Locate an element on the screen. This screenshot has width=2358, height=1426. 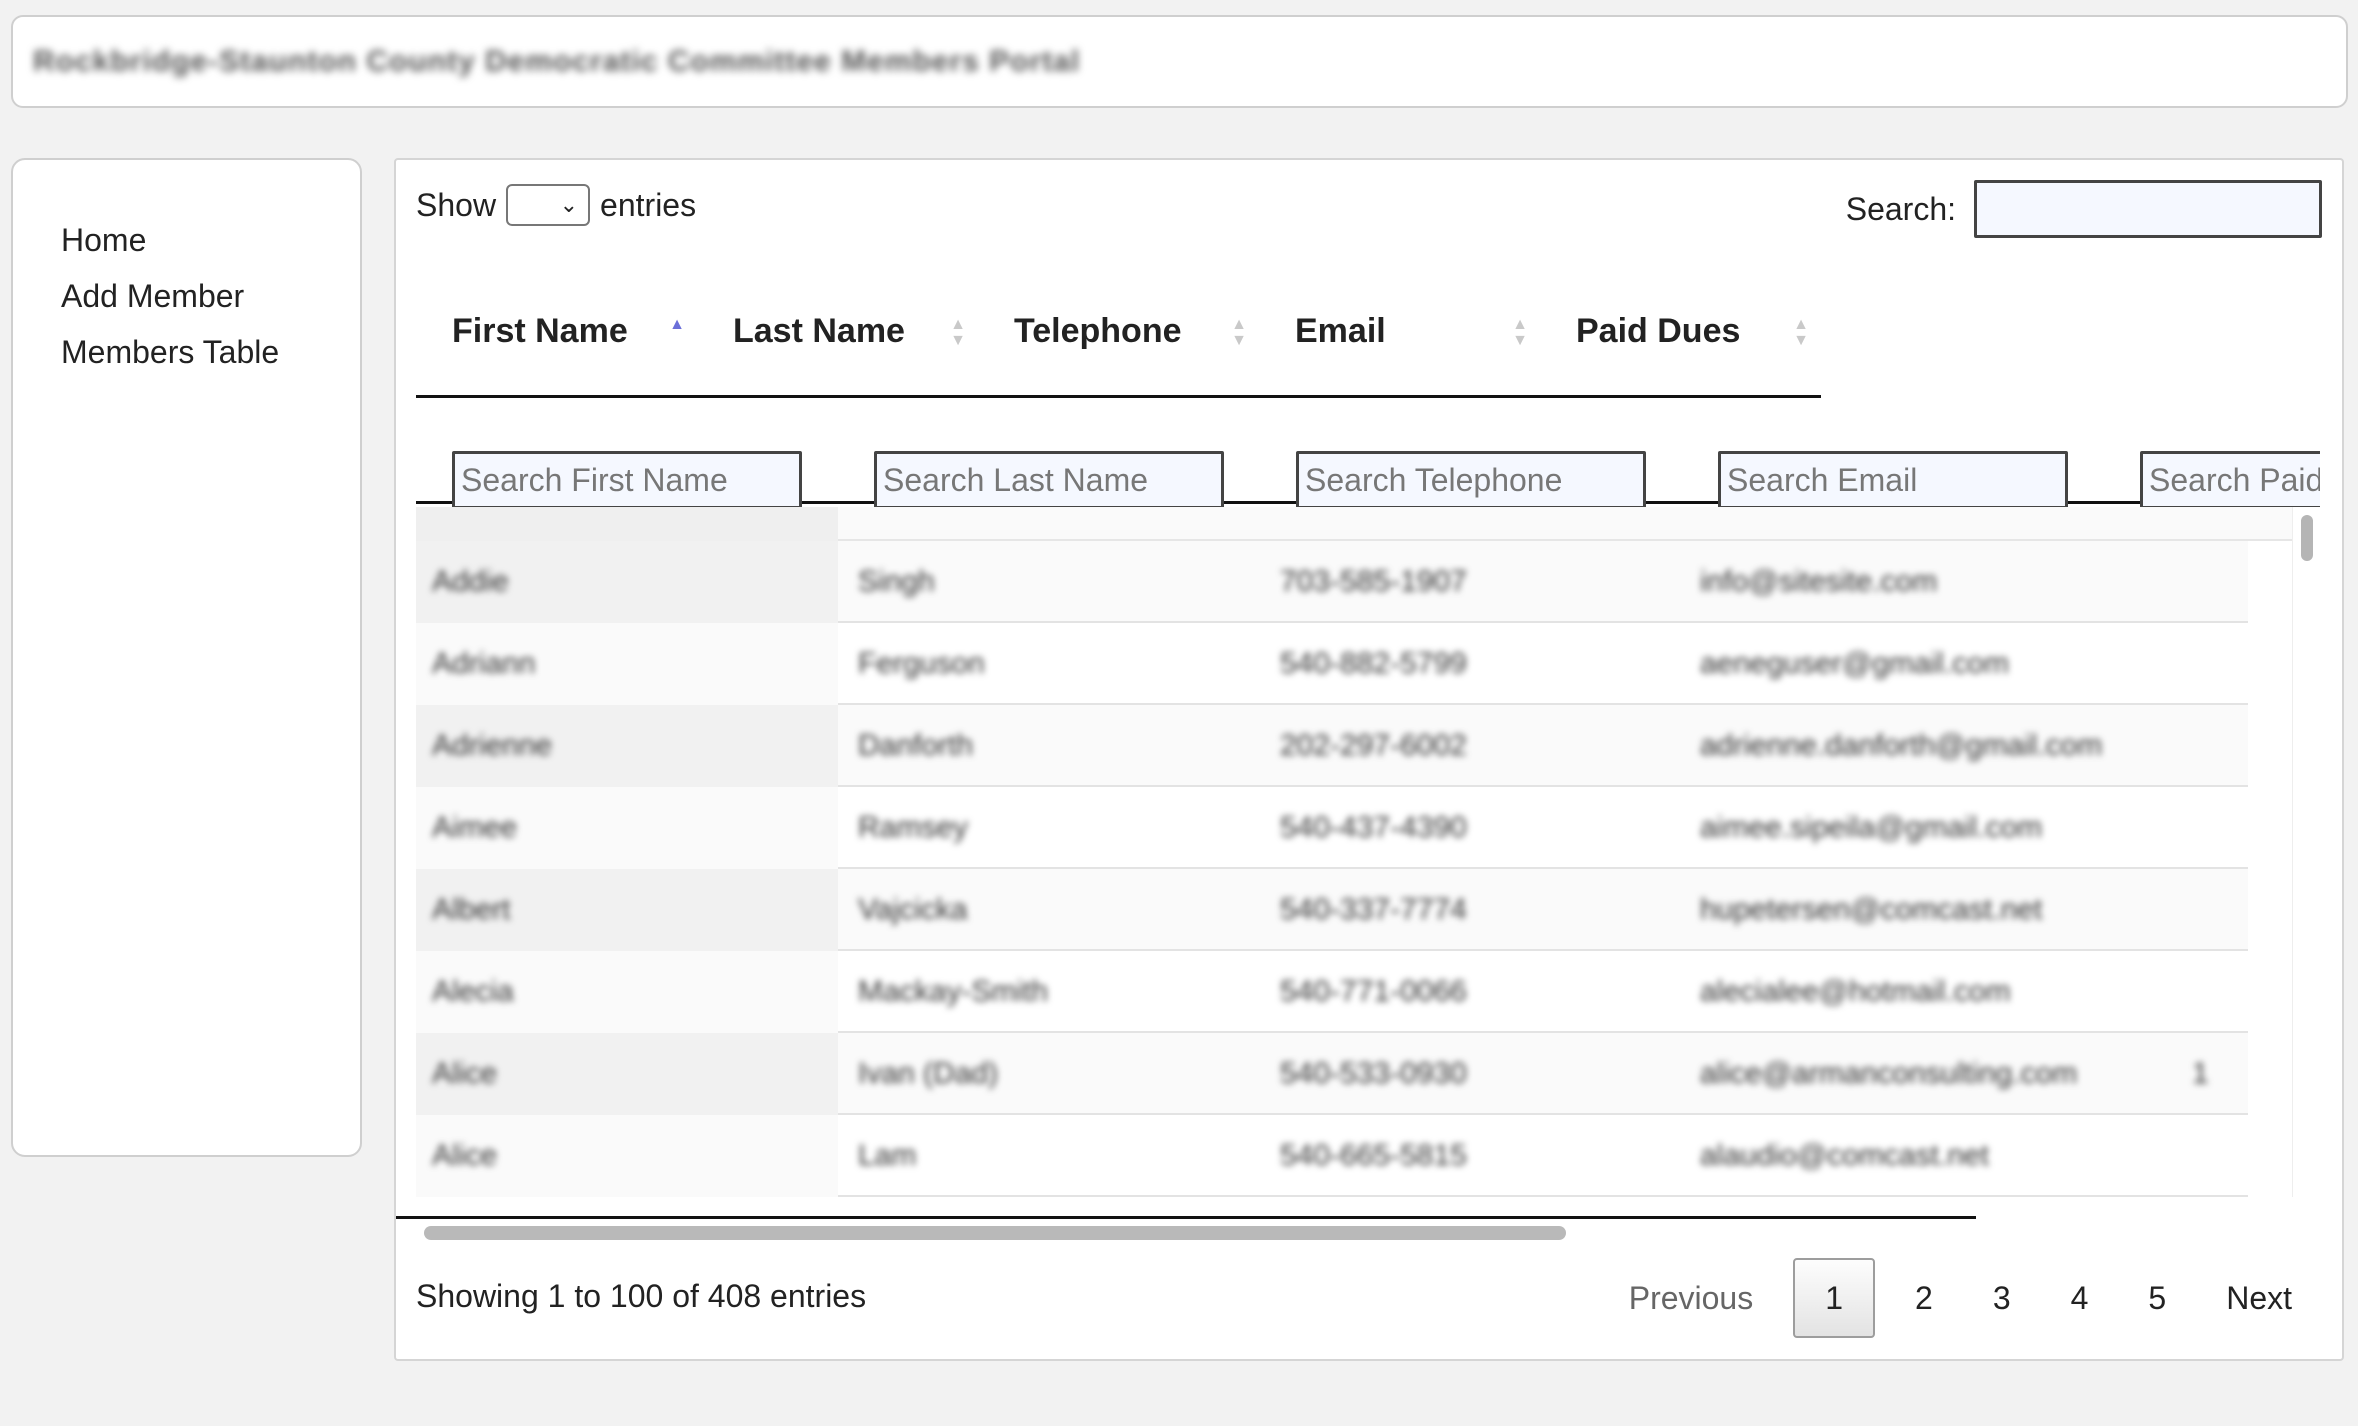
last-name-cell: Ferguson is located at coordinates (921, 663).